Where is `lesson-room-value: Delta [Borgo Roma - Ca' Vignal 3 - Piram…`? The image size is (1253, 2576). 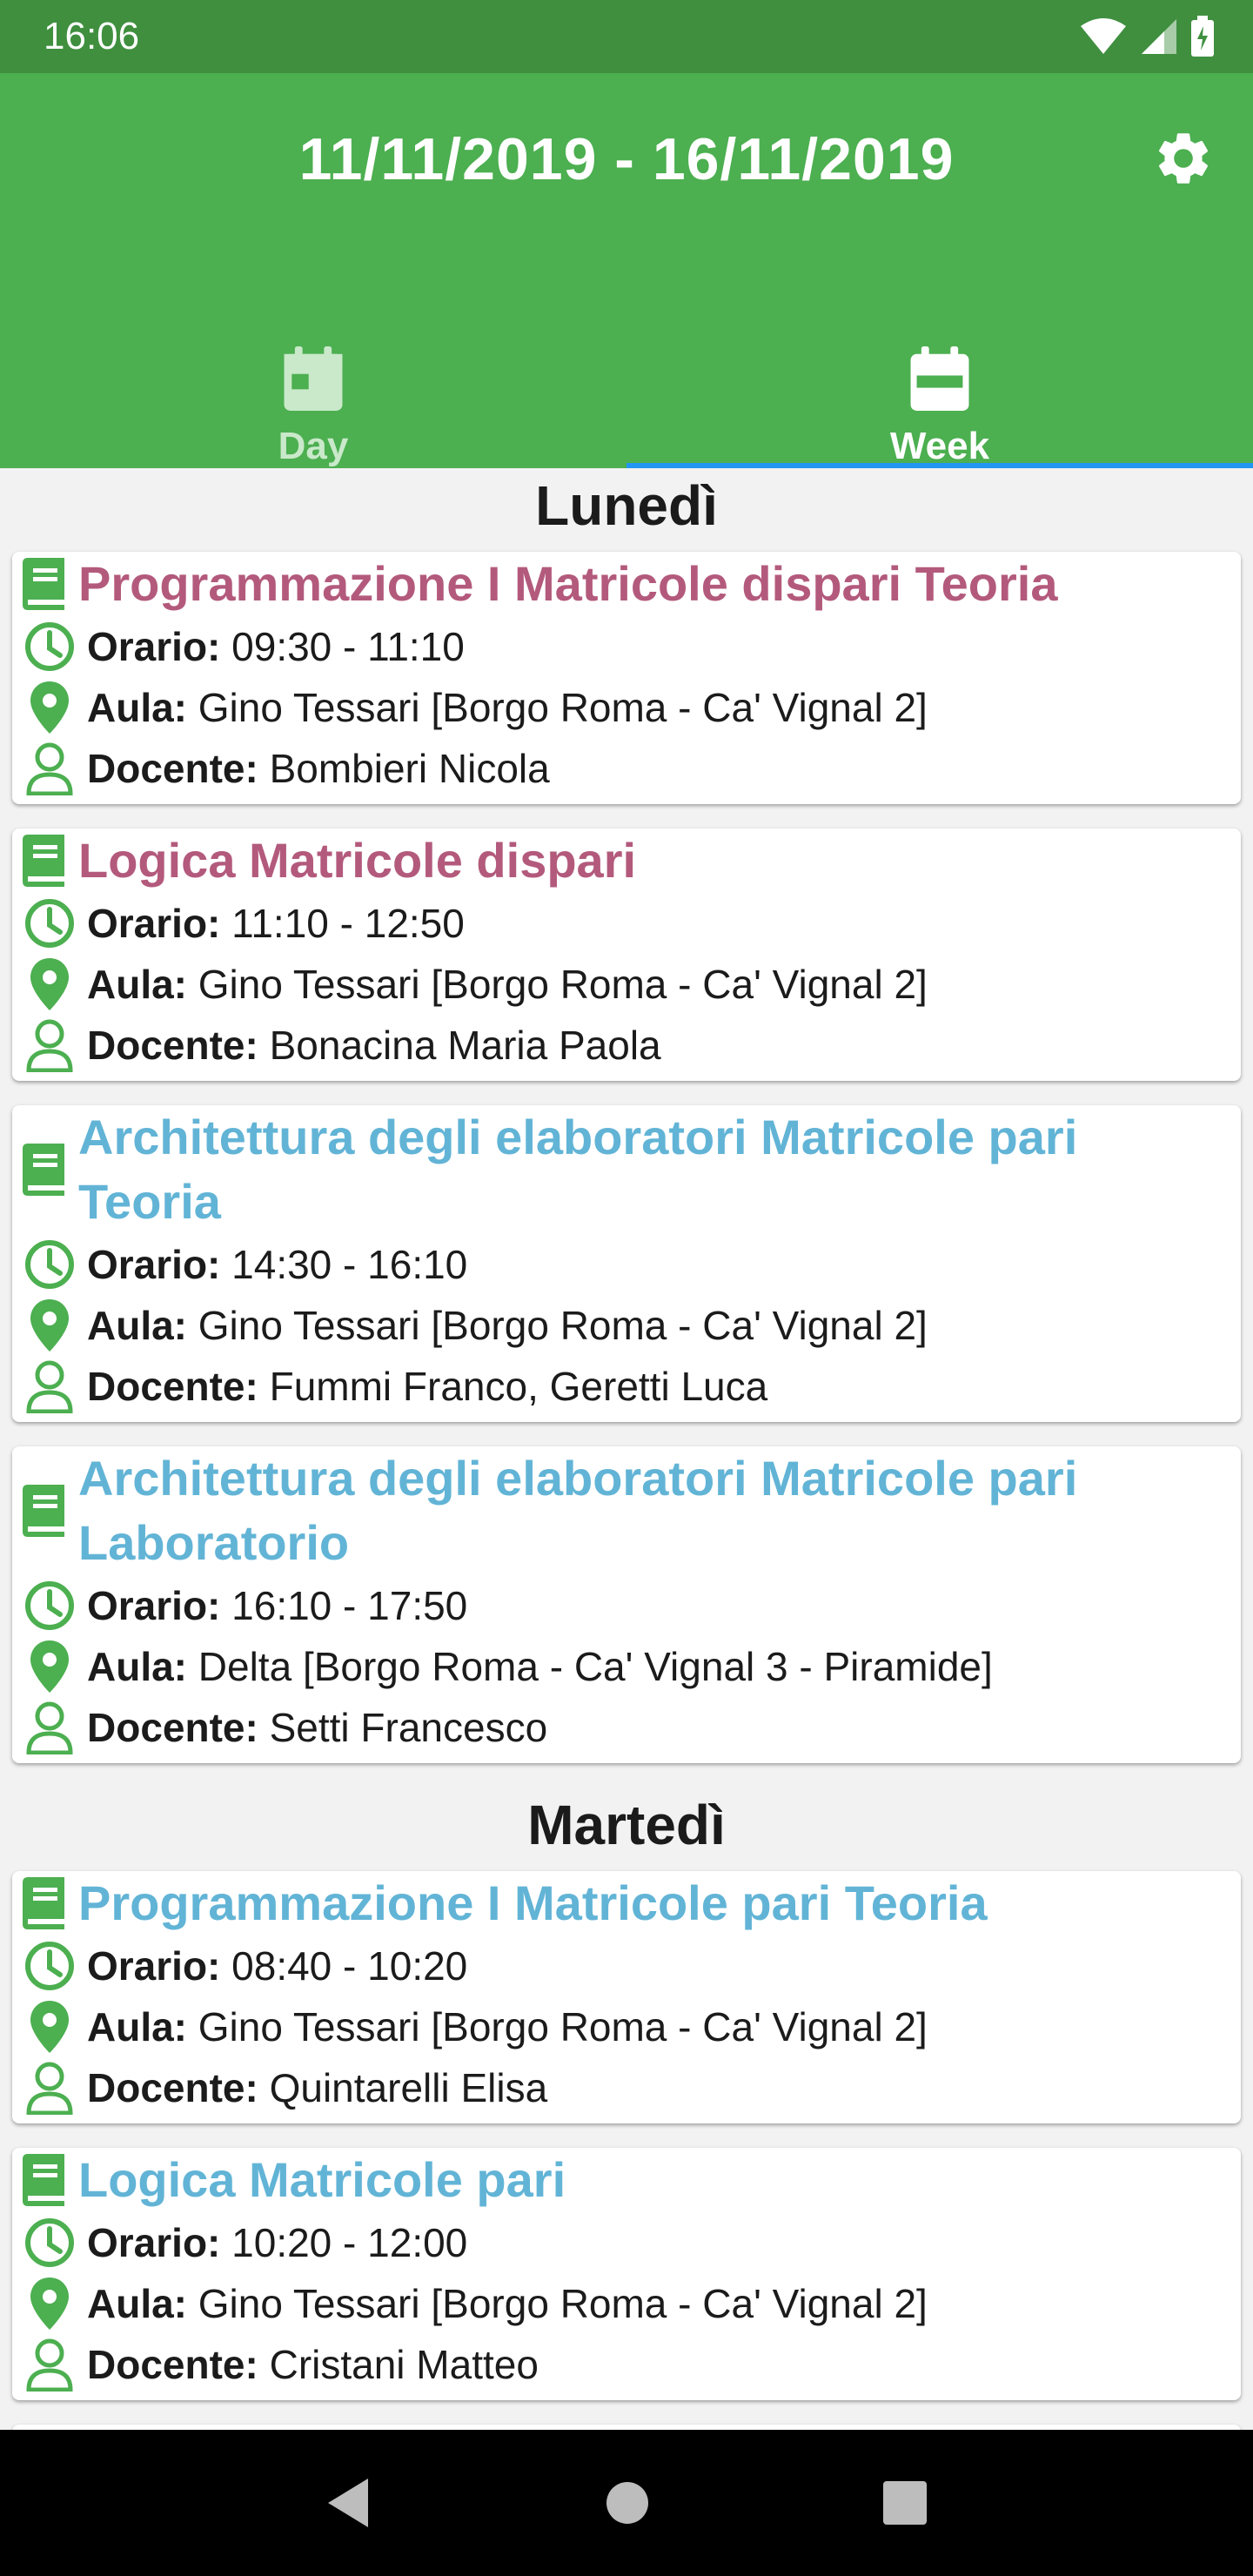
lesson-room-value: Delta [Borgo Roma - Ca' Vignal 3 - Piram… is located at coordinates (590, 1667).